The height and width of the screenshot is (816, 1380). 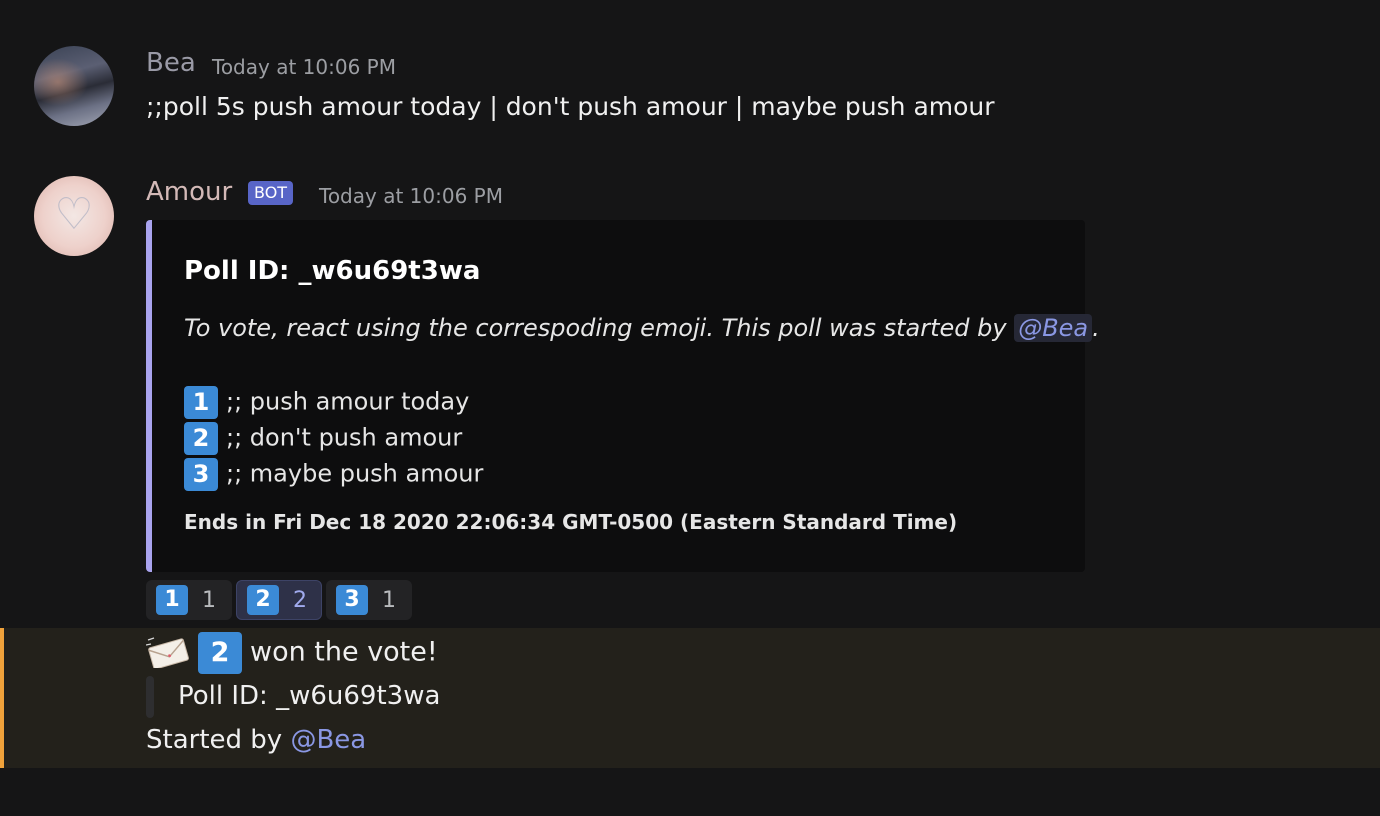 What do you see at coordinates (348, 401) in the screenshot?
I see `poll-option-text: ;; push amour today` at bounding box center [348, 401].